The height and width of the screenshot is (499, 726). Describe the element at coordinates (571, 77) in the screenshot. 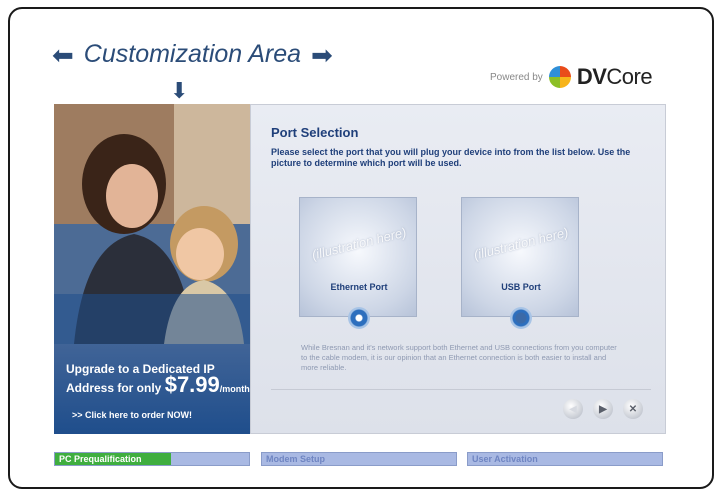

I see `powered-by-logo: Powered by DVCore` at that location.